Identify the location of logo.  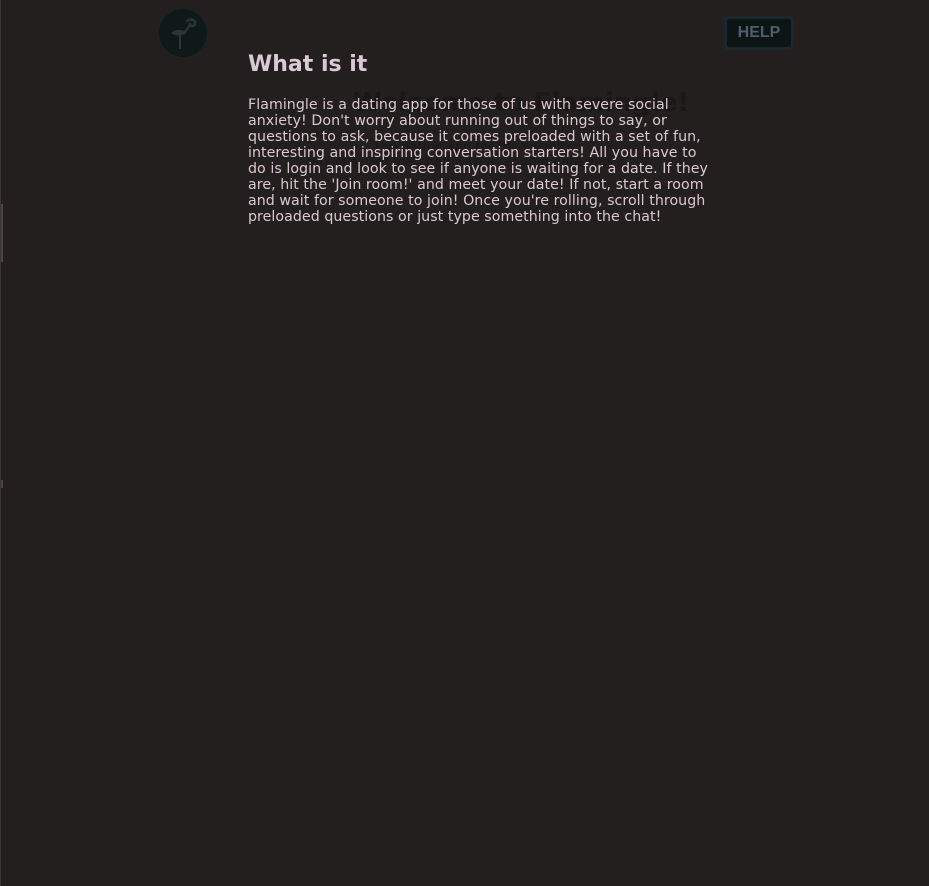
(183, 33).